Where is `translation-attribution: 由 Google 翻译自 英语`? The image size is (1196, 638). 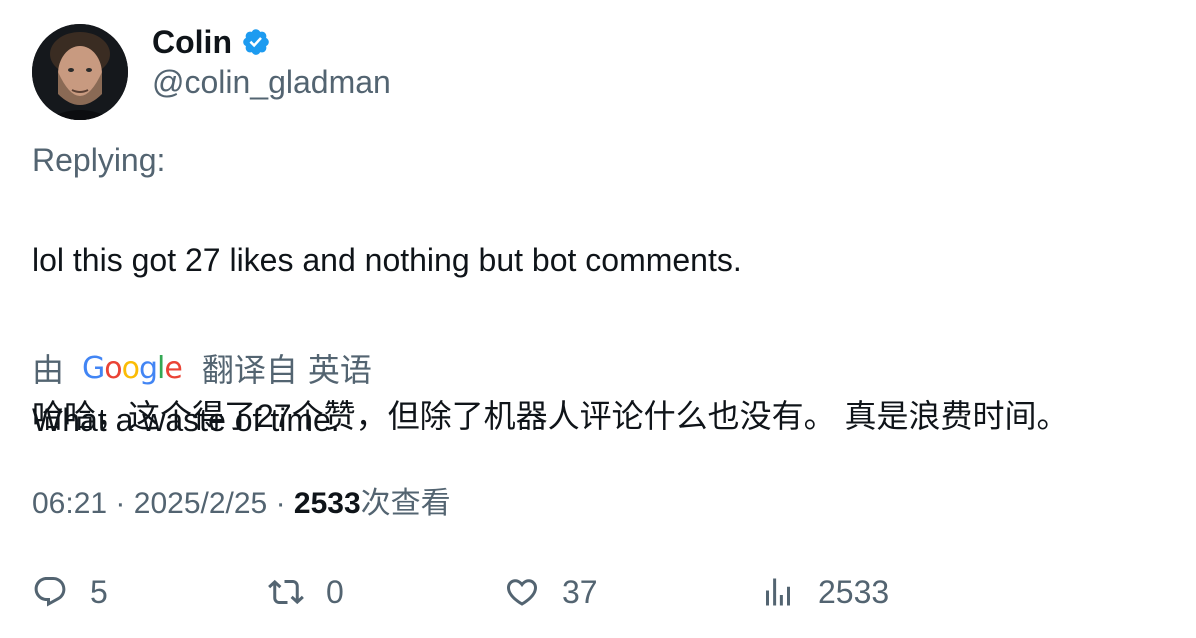
translation-attribution: 由 Google 翻译自 英语 is located at coordinates (202, 368).